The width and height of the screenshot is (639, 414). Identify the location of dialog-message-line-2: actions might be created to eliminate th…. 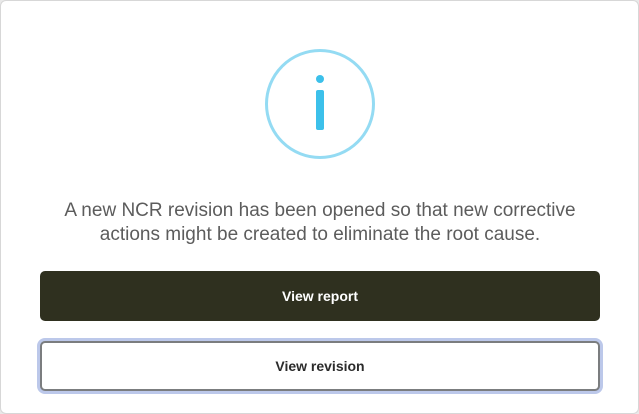
(320, 234).